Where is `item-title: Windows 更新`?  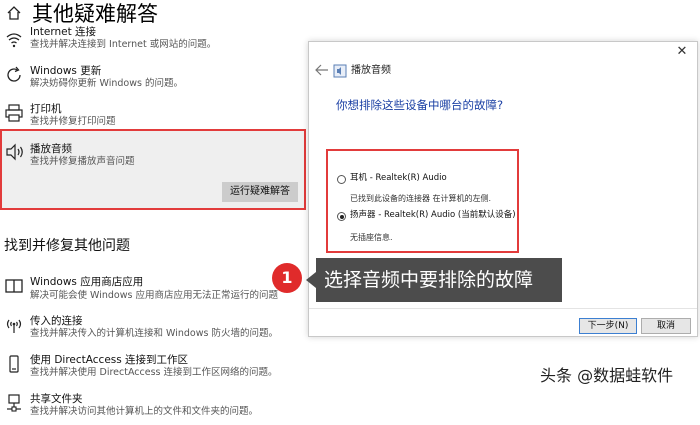 item-title: Windows 更新 is located at coordinates (66, 71).